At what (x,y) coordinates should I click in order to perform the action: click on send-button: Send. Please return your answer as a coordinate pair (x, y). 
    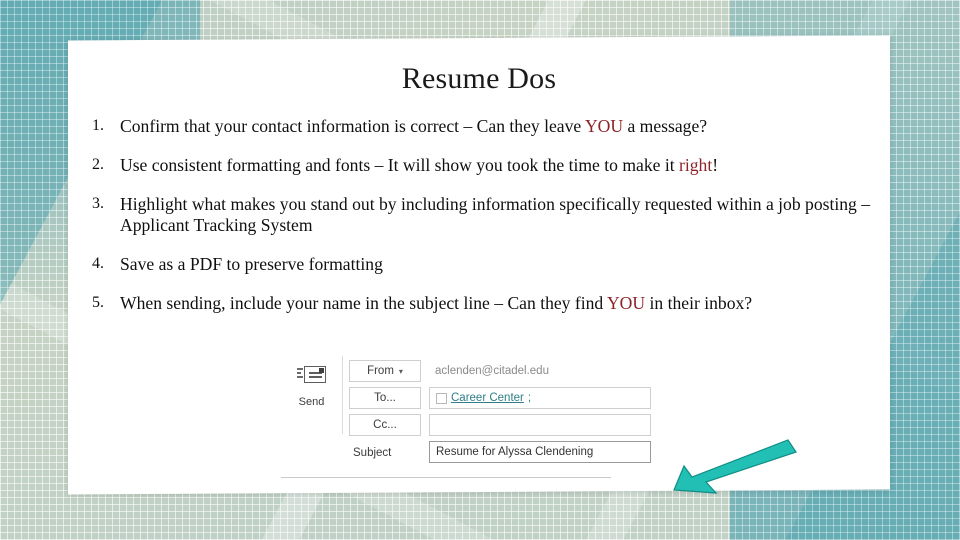
    Looking at the image, I should click on (312, 395).